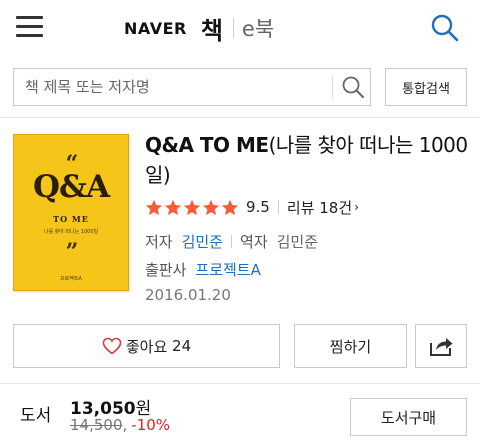  Describe the element at coordinates (207, 145) in the screenshot. I see `book-title-main: Q&A TO ME` at that location.